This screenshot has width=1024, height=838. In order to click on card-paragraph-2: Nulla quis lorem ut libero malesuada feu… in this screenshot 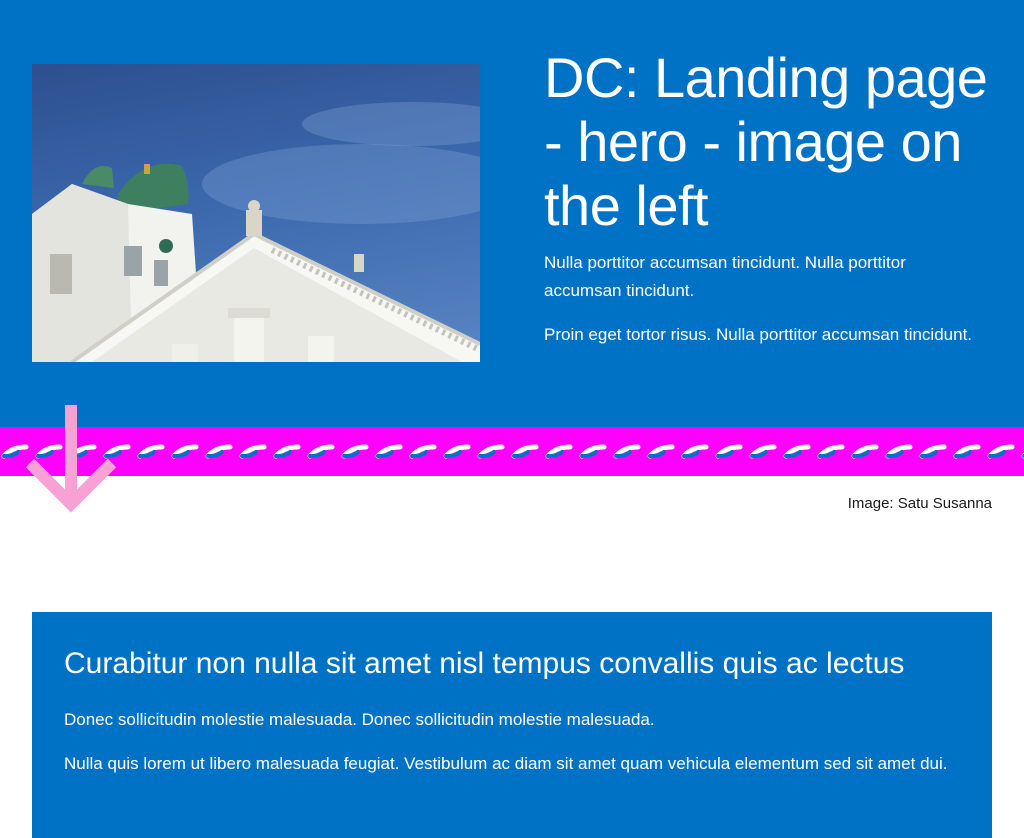, I will do `click(506, 763)`.